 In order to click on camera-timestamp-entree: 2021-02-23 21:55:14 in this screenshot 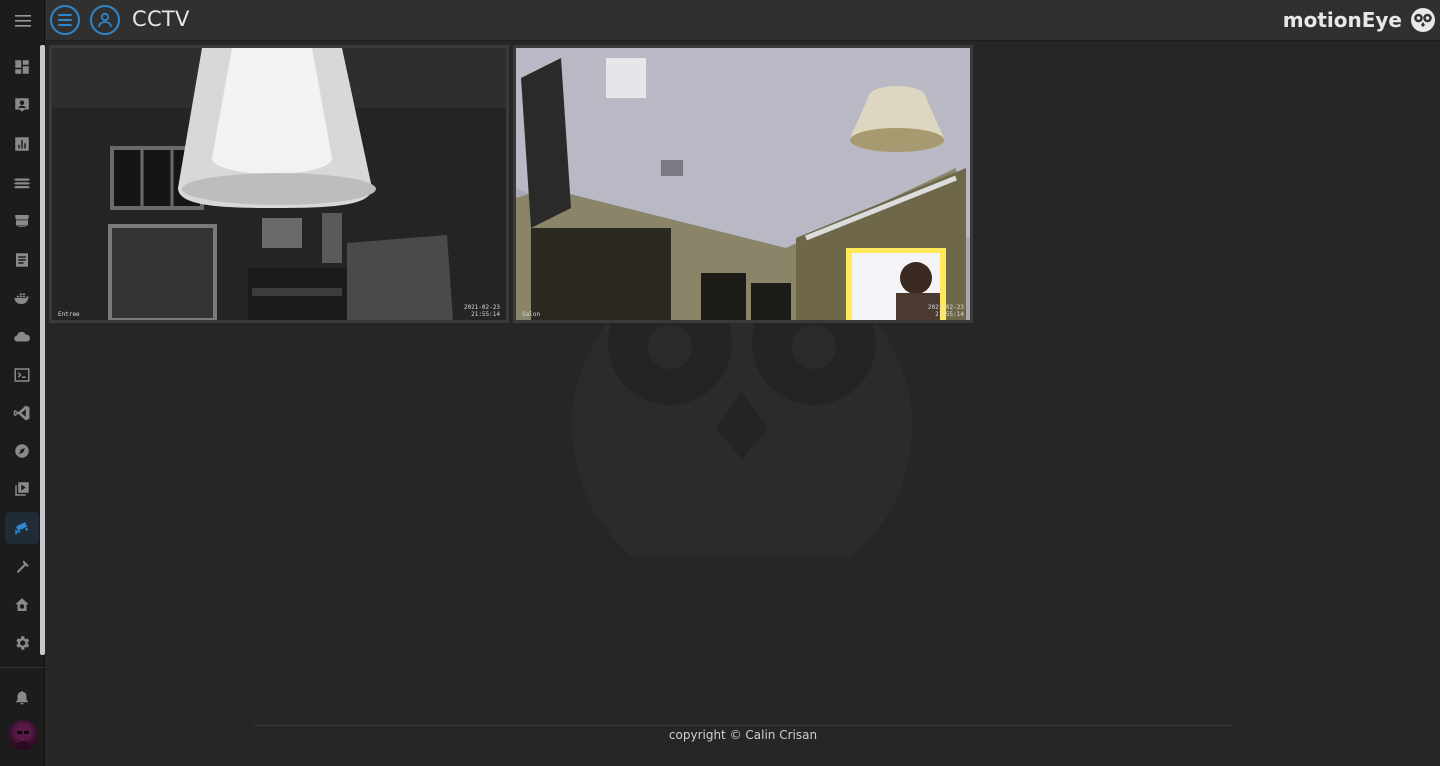, I will do `click(482, 311)`.